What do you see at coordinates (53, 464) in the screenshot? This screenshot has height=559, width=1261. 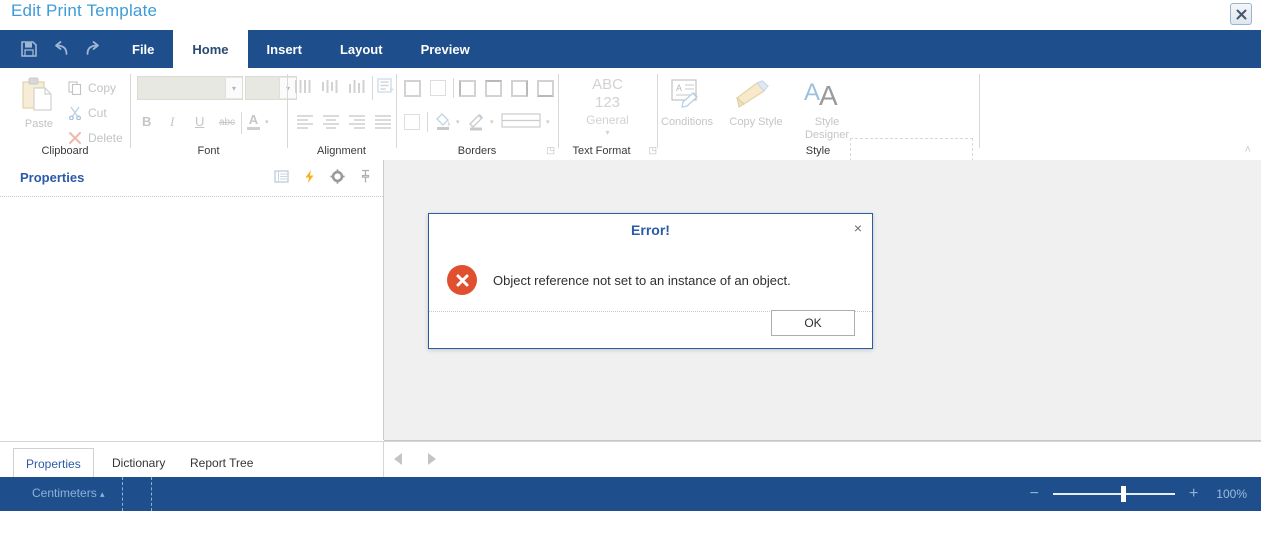 I see `bottom-tab-properties: Properties` at bounding box center [53, 464].